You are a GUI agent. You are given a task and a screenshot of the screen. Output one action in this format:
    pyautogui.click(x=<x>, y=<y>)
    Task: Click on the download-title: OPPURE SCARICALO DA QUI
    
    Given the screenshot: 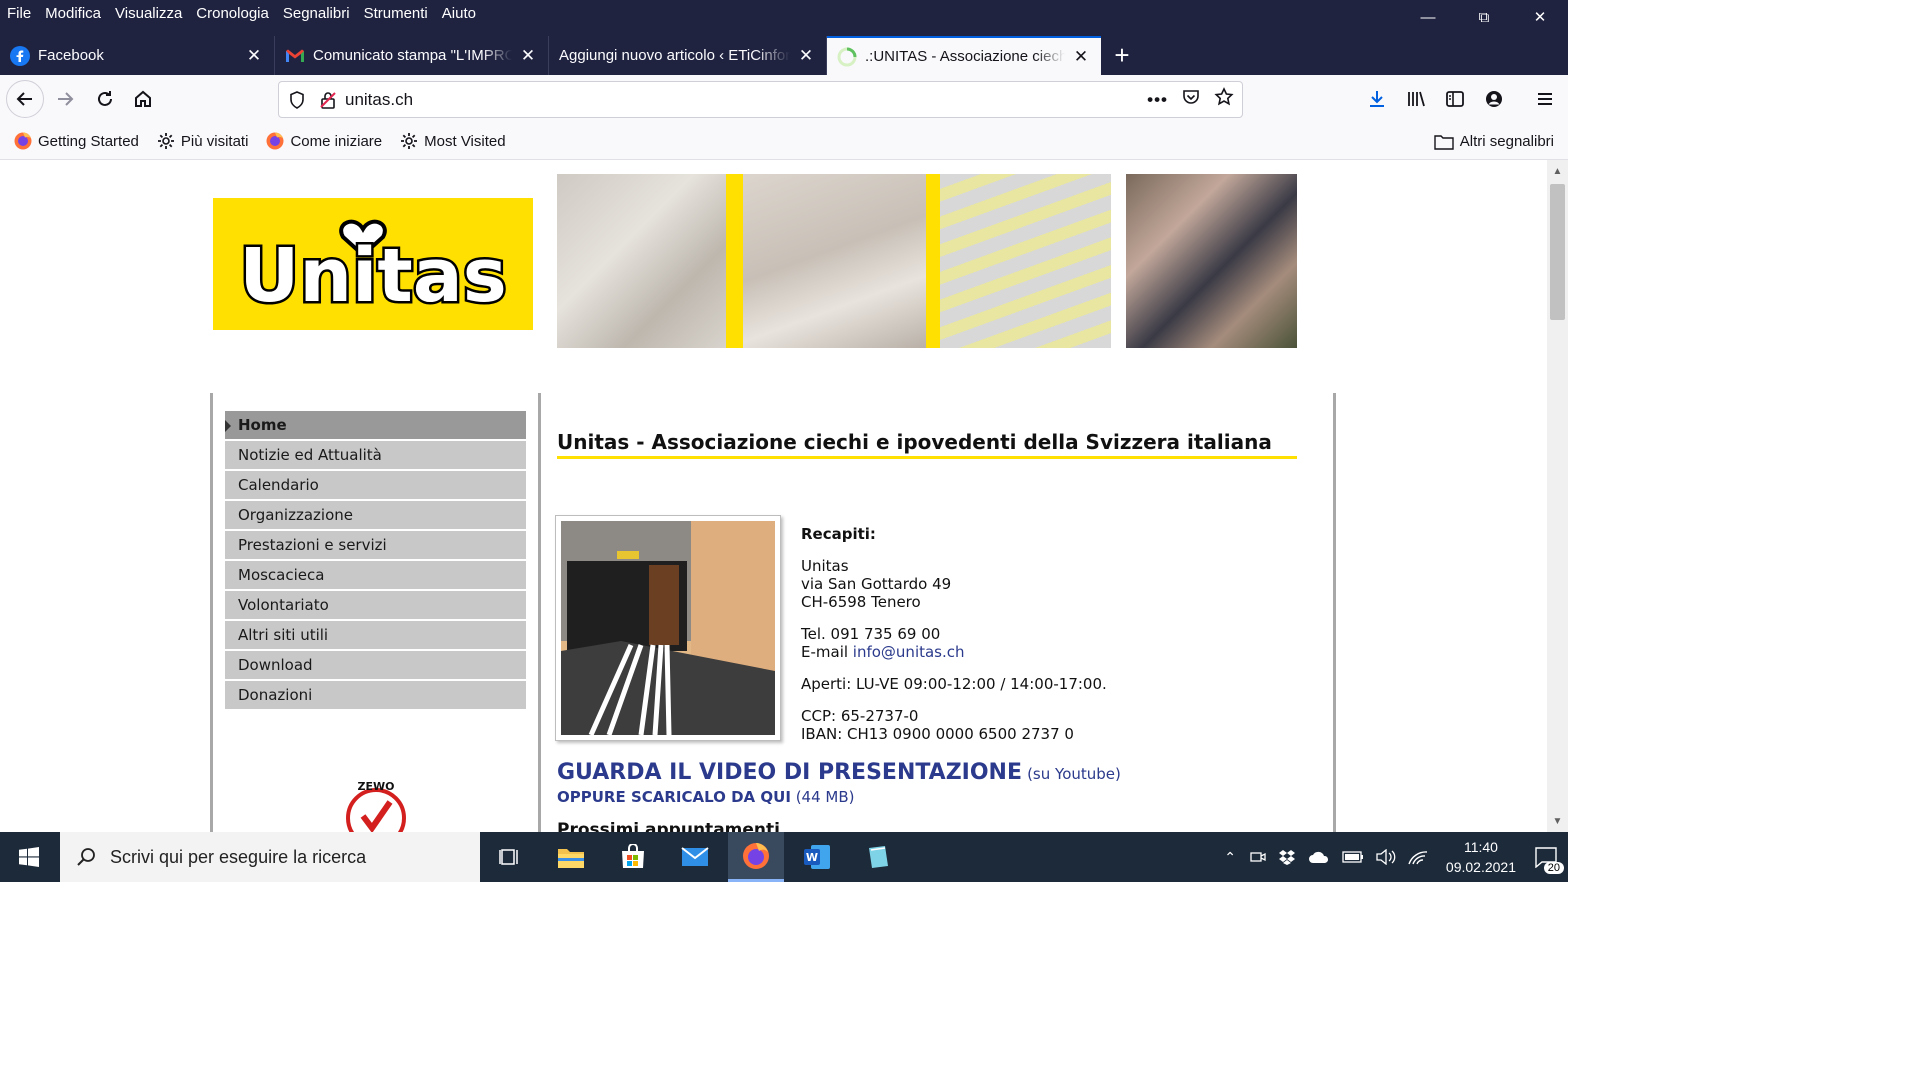 What is the action you would take?
    pyautogui.click(x=674, y=797)
    